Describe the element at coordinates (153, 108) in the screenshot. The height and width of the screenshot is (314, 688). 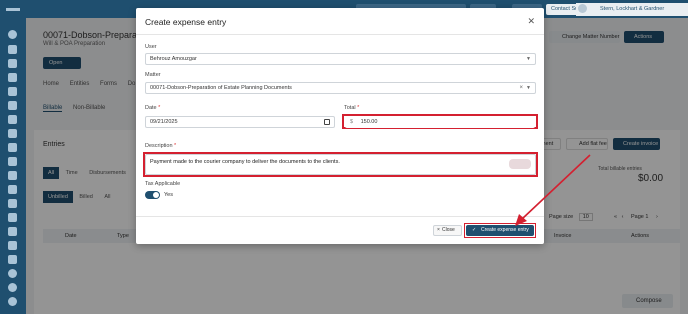
I see `date-label: Date *` at that location.